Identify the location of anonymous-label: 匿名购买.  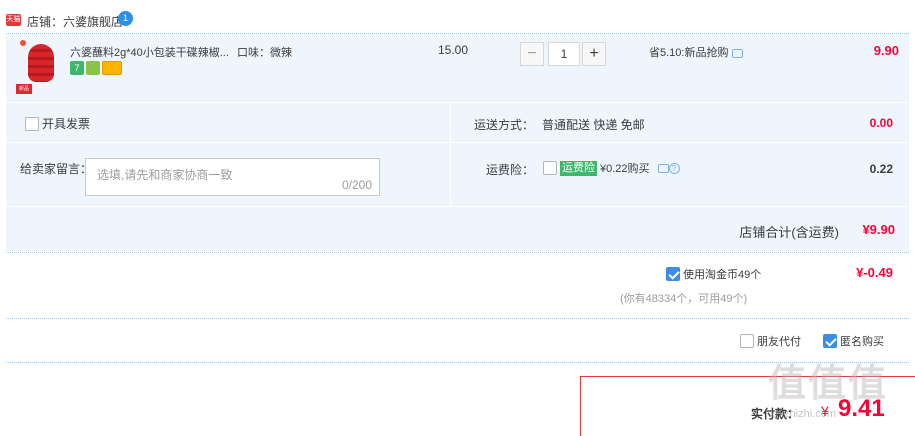
(862, 342).